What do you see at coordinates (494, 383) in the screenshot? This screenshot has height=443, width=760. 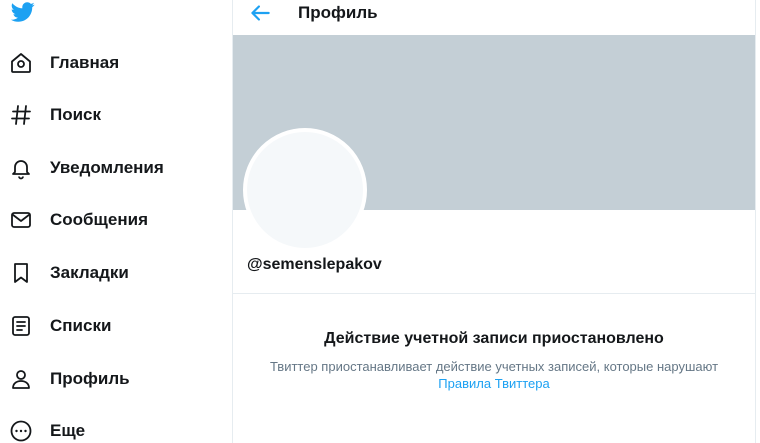 I see `twitter-rules-link: Правила Твиттера` at bounding box center [494, 383].